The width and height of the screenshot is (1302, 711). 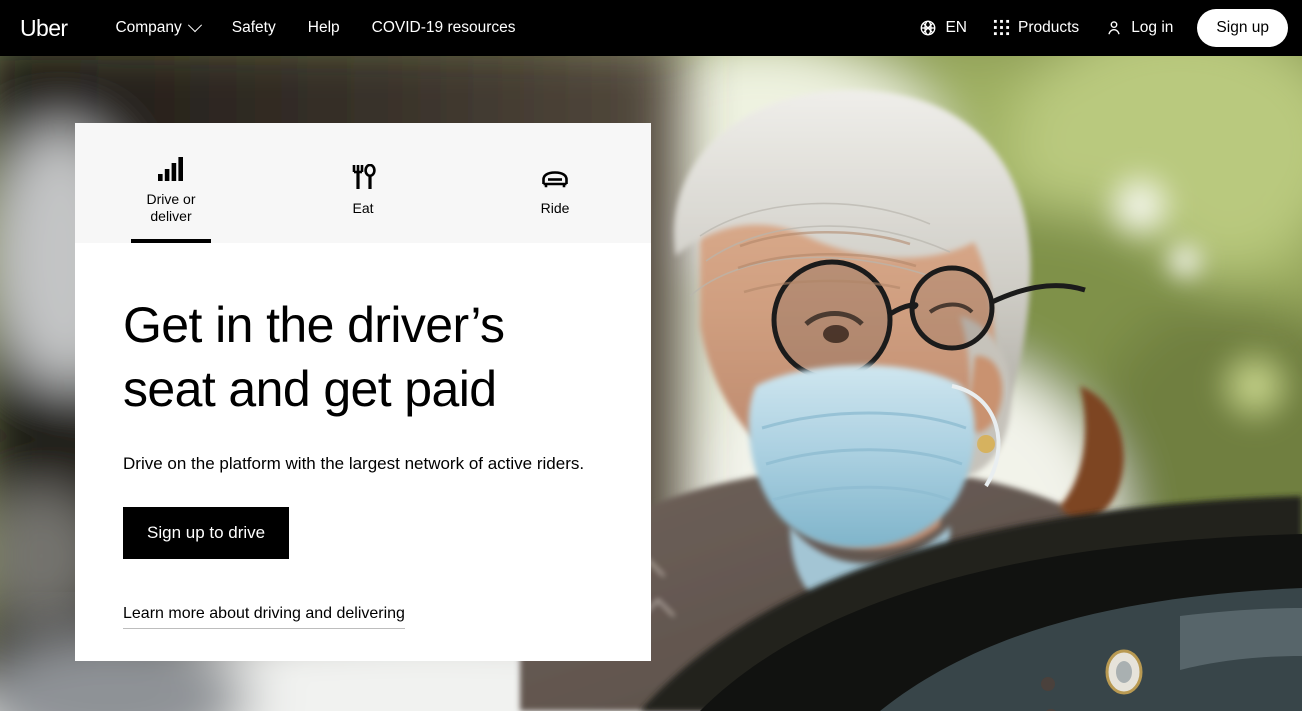 I want to click on tab-ride: Ride, so click(x=555, y=183).